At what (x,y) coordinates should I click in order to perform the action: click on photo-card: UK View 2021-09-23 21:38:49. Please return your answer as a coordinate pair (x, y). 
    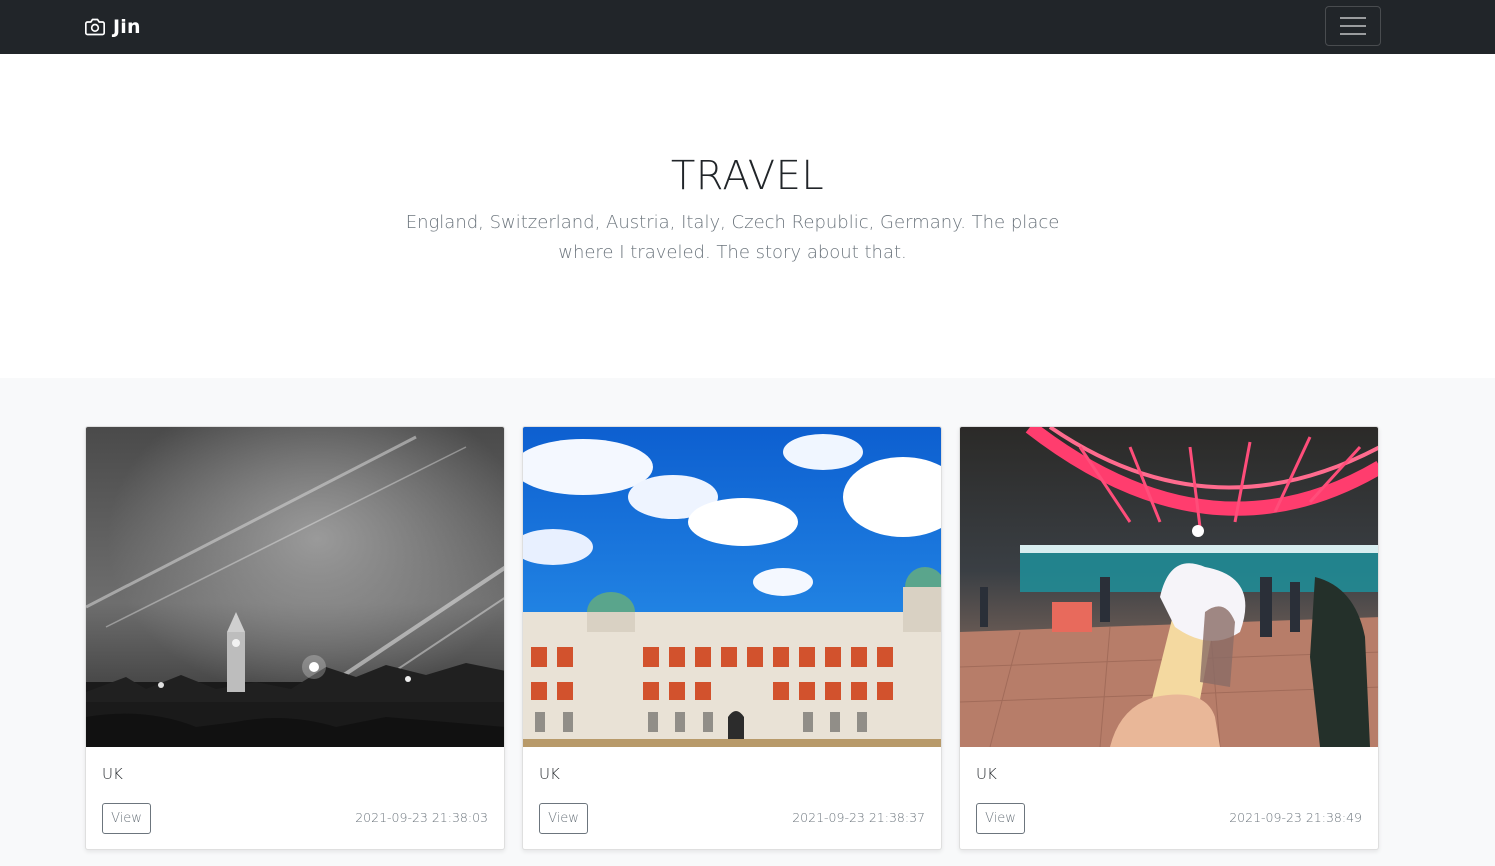
    Looking at the image, I should click on (1169, 638).